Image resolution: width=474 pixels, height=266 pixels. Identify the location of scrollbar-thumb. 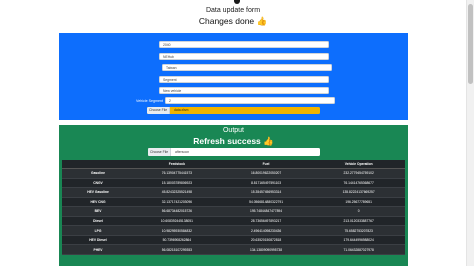
(470, 44).